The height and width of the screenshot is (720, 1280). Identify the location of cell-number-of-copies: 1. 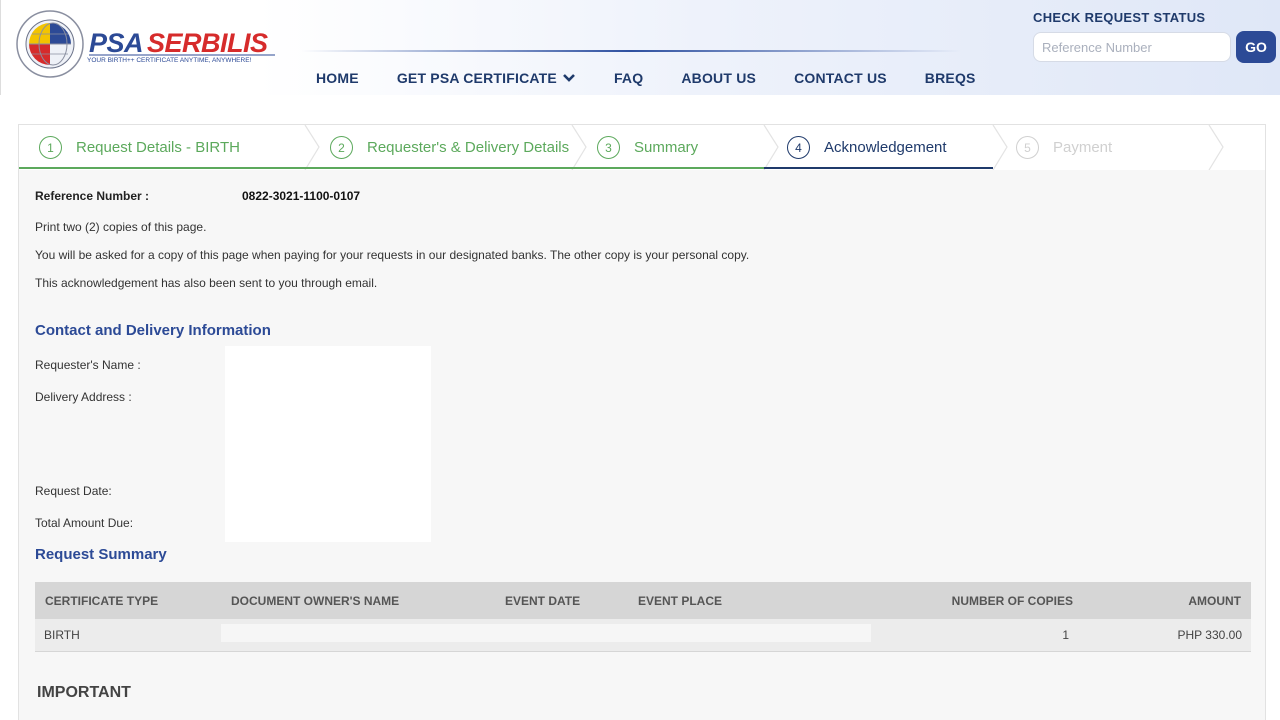
(1003, 635).